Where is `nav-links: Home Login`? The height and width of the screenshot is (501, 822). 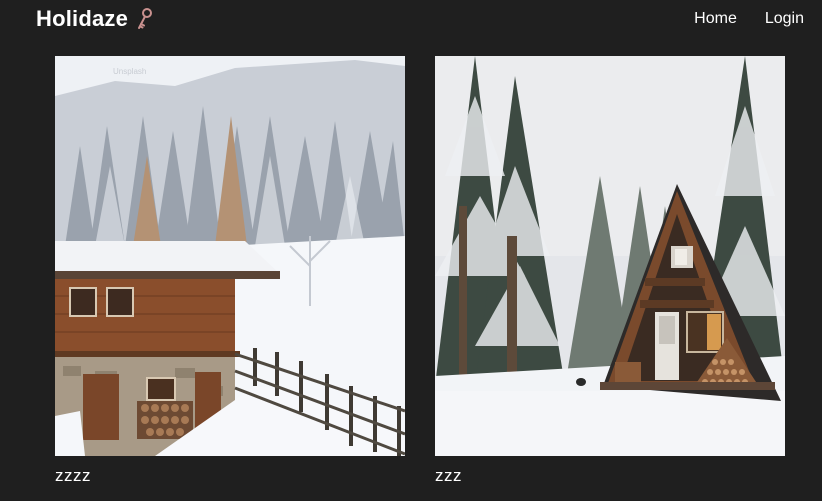 nav-links: Home Login is located at coordinates (749, 19).